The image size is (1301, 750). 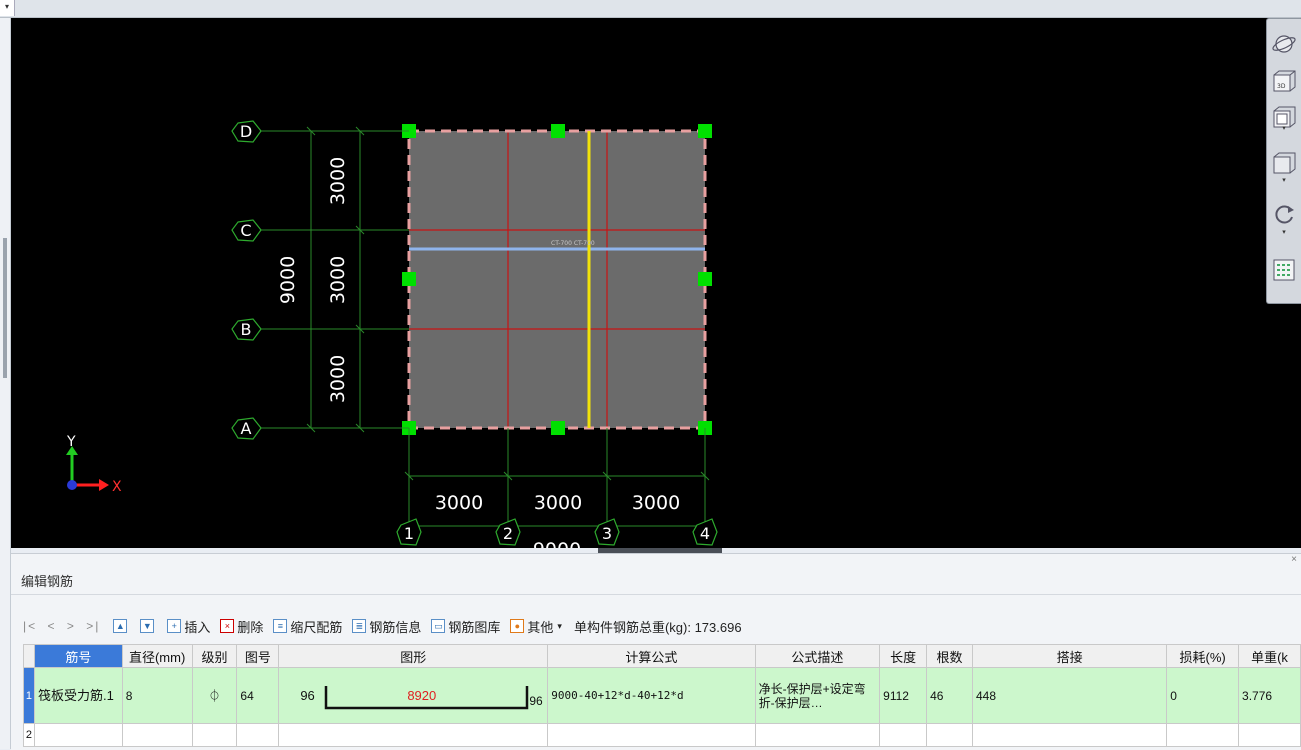 What do you see at coordinates (1284, 270) in the screenshot?
I see `grid-view-icon` at bounding box center [1284, 270].